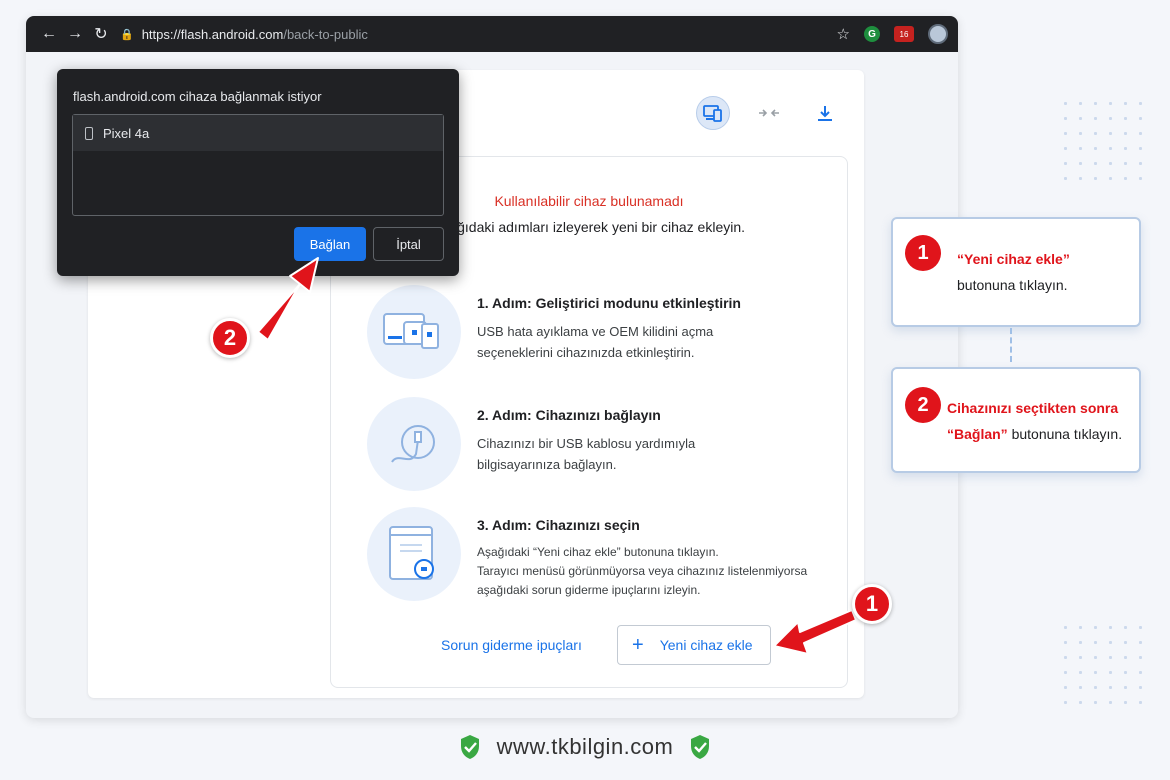 The height and width of the screenshot is (780, 1170). What do you see at coordinates (230, 338) in the screenshot?
I see `badge-2-popup: 2` at bounding box center [230, 338].